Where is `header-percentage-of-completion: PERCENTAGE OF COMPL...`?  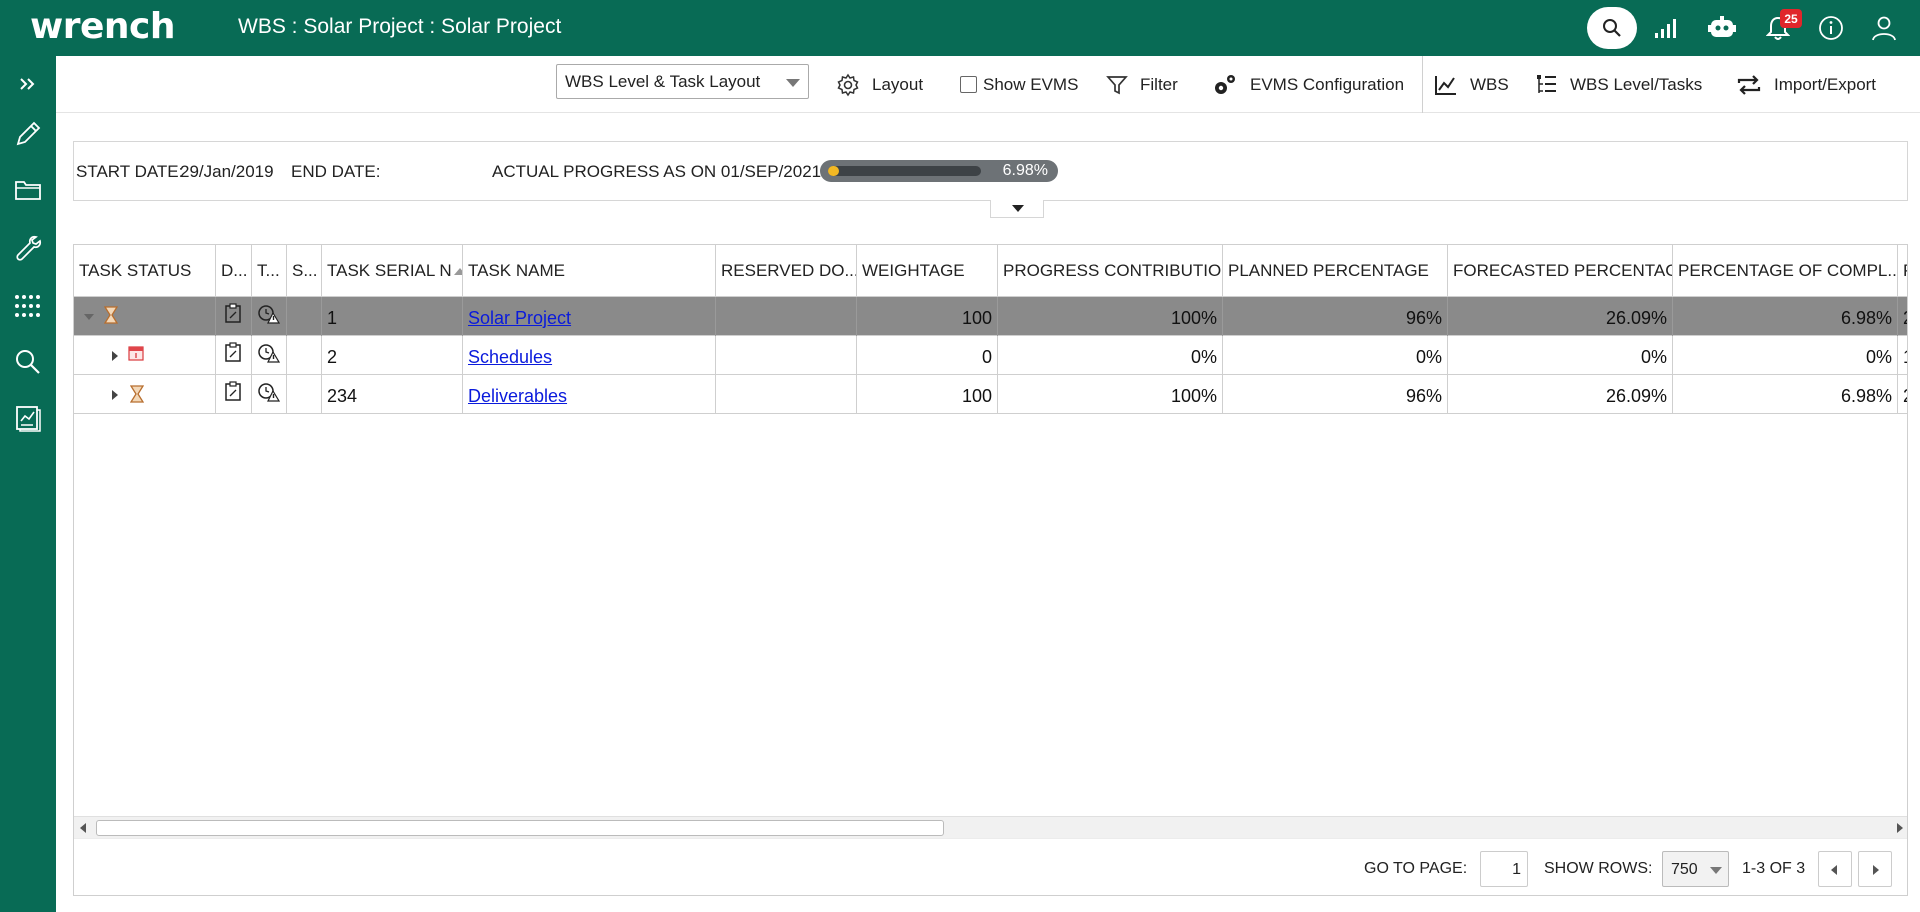
header-percentage-of-completion: PERCENTAGE OF COMPL... is located at coordinates (1785, 271).